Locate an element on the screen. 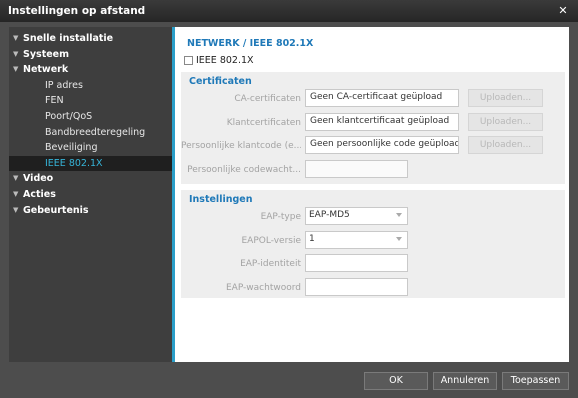 The height and width of the screenshot is (398, 578). title-bar: Instellingen op afstand ✕ is located at coordinates (289, 11).